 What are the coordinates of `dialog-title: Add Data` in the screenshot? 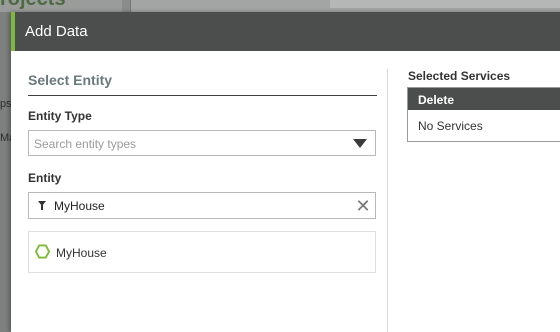 It's located at (56, 31).